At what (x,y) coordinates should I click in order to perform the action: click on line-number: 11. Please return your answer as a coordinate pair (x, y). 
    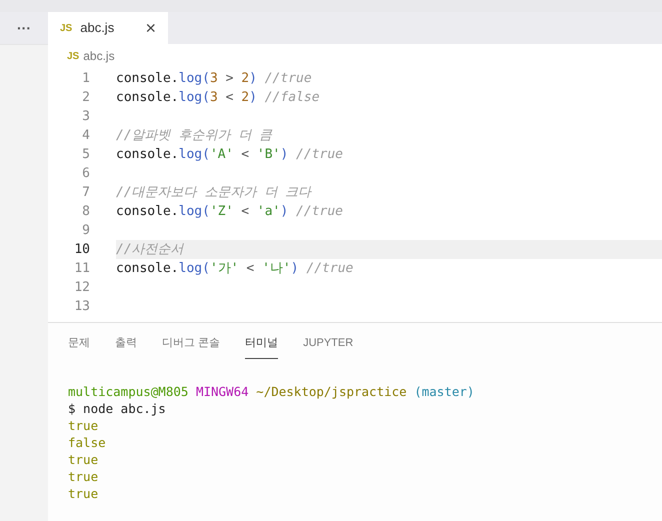
    Looking at the image, I should click on (81, 269).